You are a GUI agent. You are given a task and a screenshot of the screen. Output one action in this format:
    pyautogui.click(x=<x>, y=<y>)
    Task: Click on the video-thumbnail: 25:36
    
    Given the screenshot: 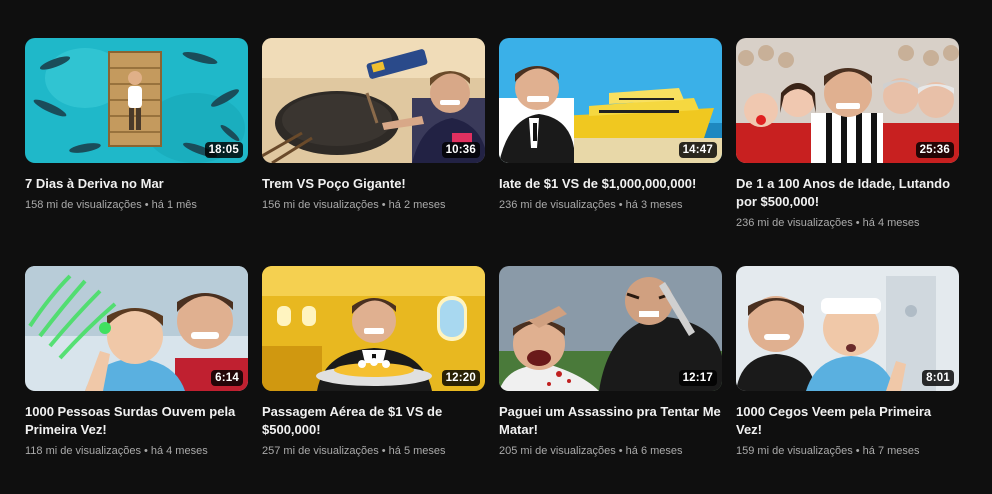 What is the action you would take?
    pyautogui.click(x=847, y=100)
    